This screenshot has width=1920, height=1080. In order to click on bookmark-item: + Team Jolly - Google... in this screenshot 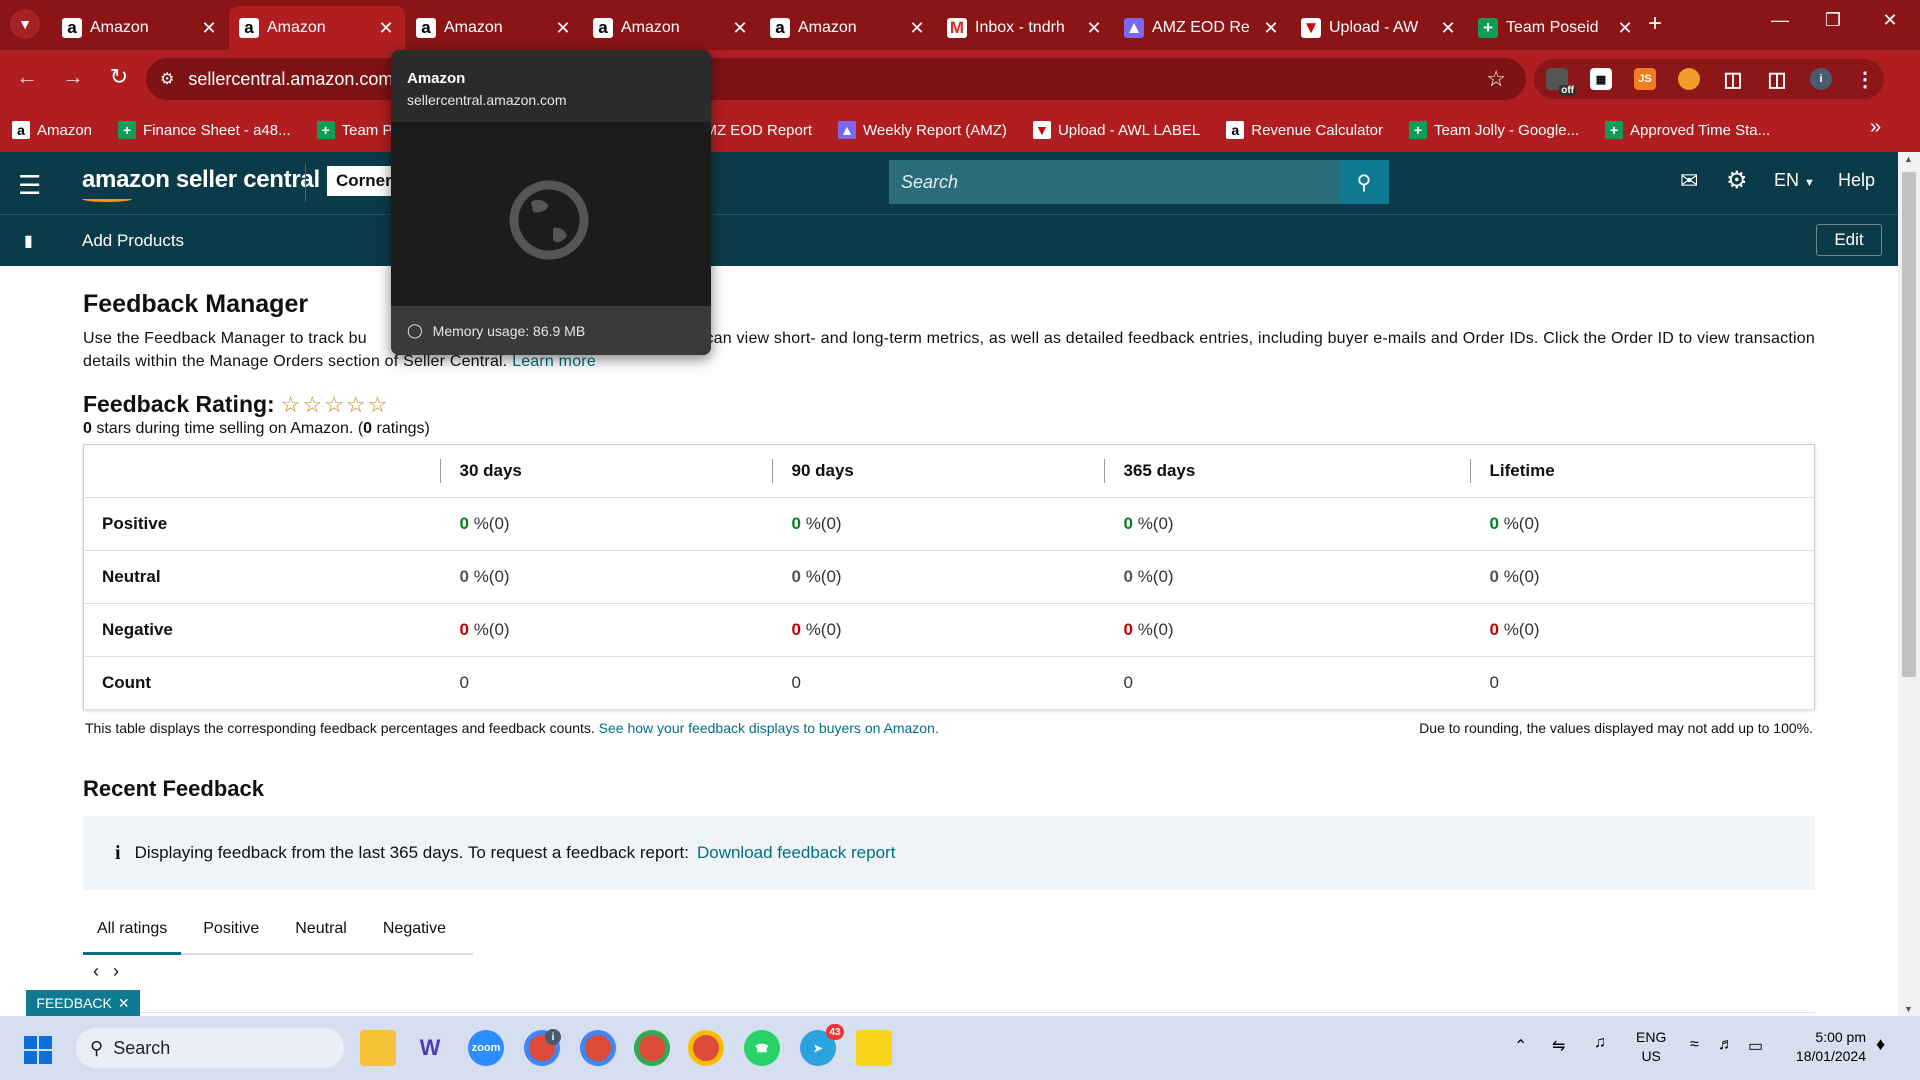, I will do `click(1493, 130)`.